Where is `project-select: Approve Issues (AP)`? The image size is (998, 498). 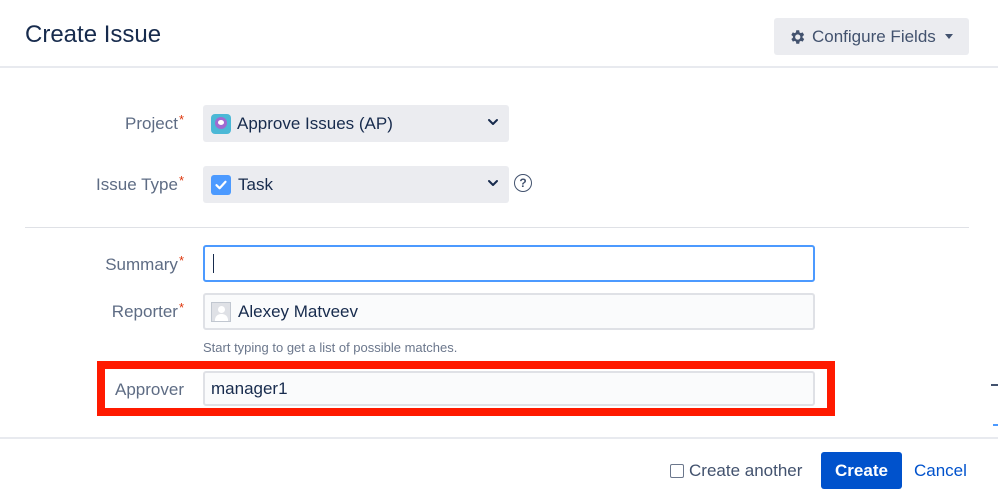
project-select: Approve Issues (AP) is located at coordinates (356, 123).